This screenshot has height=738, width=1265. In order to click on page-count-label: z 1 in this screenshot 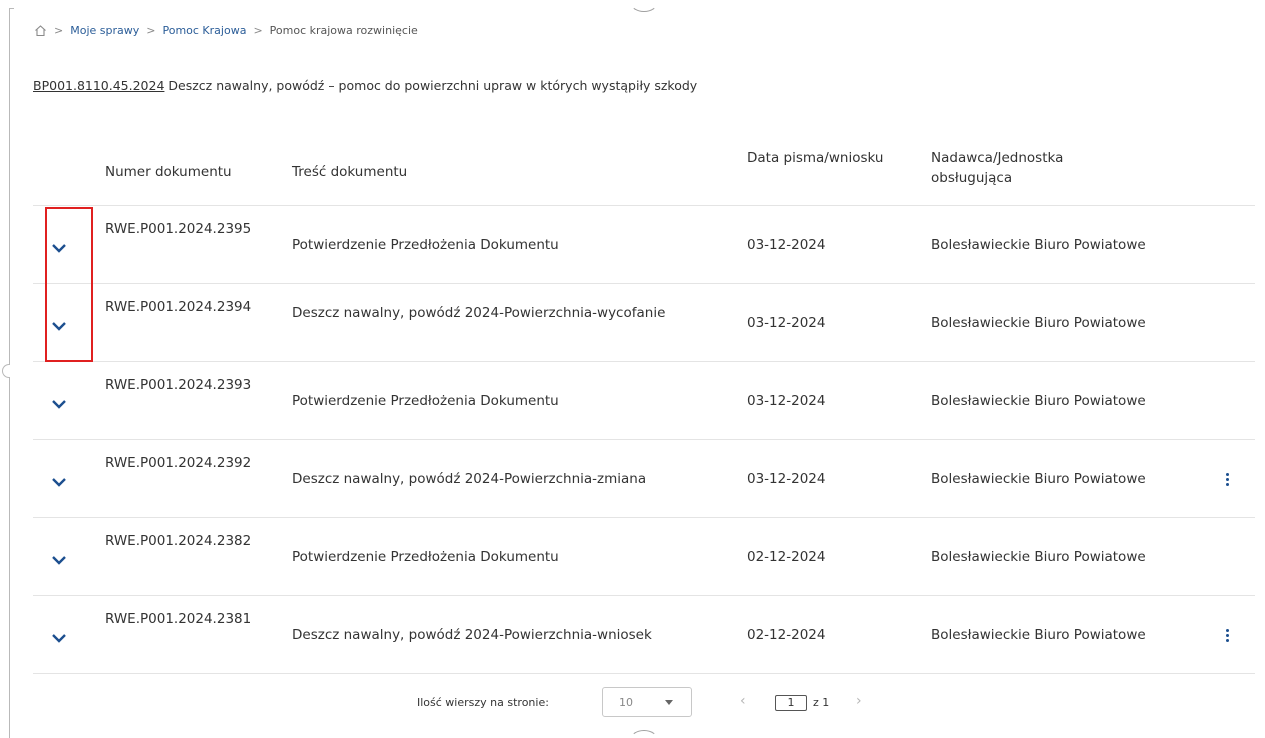, I will do `click(821, 702)`.